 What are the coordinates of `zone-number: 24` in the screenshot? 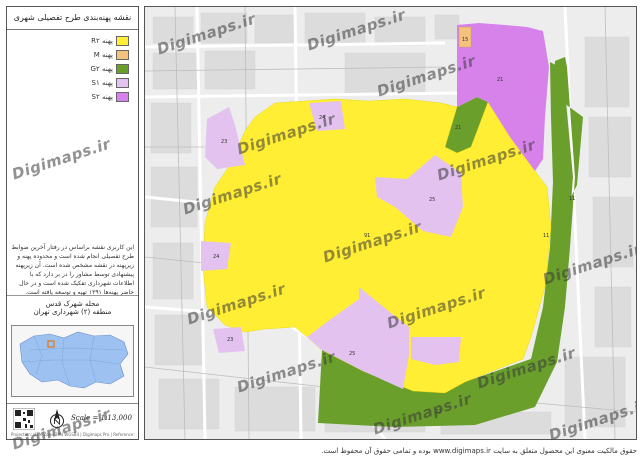 It's located at (216, 257).